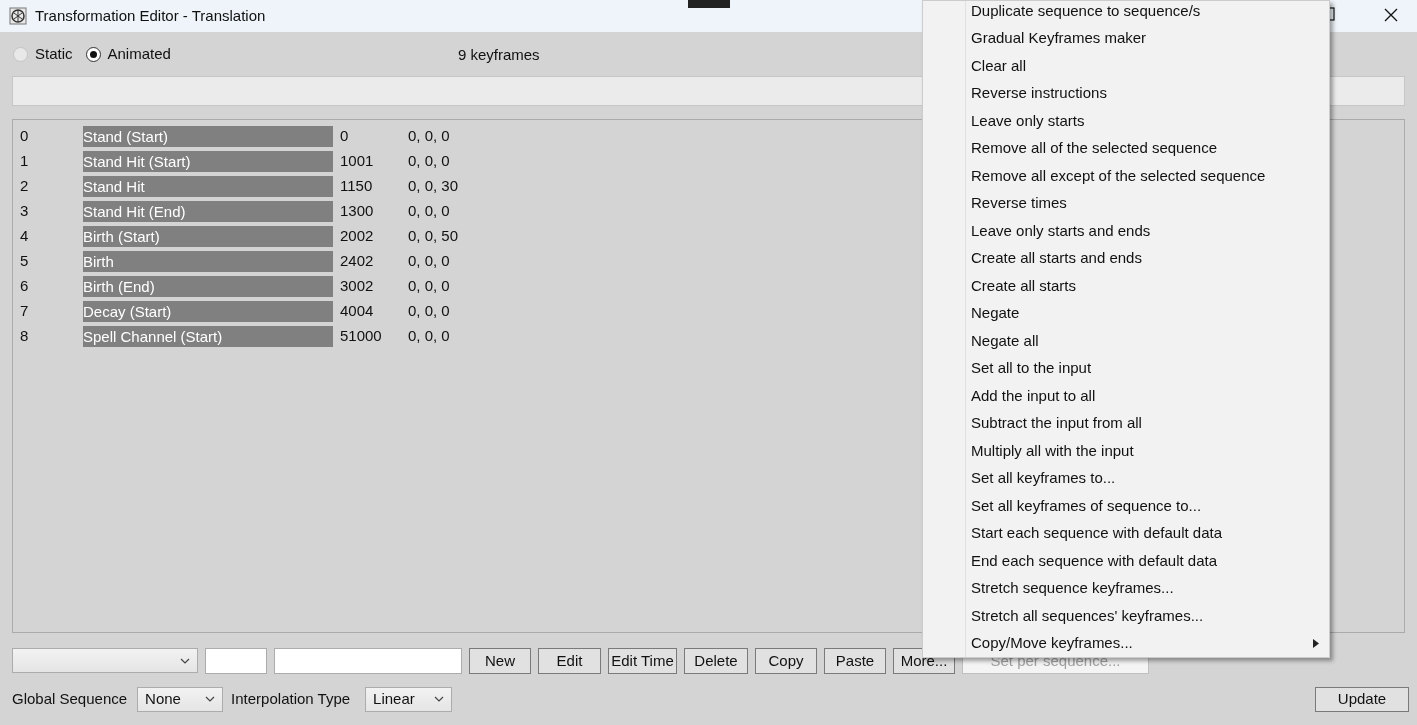 Image resolution: width=1417 pixels, height=725 pixels. Describe the element at coordinates (291, 698) in the screenshot. I see `interpolation-type-label: Interpolation Type` at that location.